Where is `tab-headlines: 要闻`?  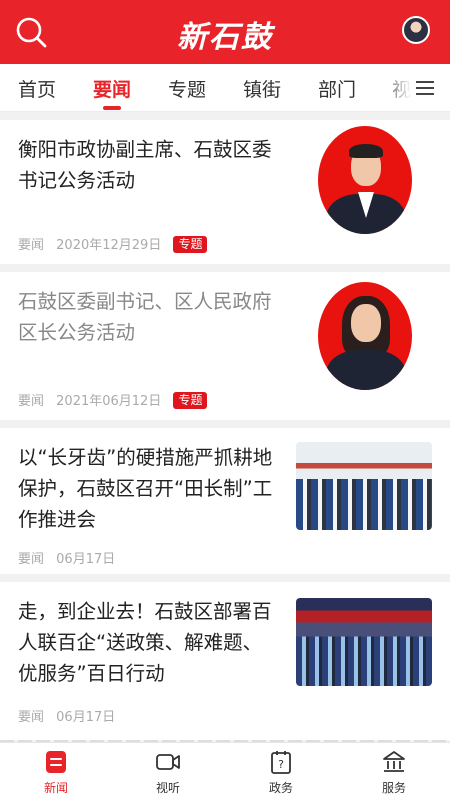
tab-headlines: 要闻 is located at coordinates (112, 88).